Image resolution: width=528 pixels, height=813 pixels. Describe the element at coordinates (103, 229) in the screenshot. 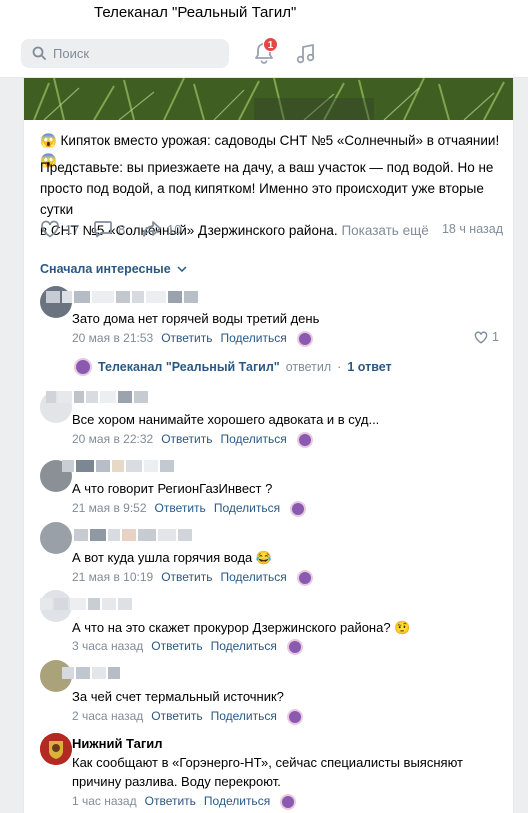

I see `comment-icon` at that location.